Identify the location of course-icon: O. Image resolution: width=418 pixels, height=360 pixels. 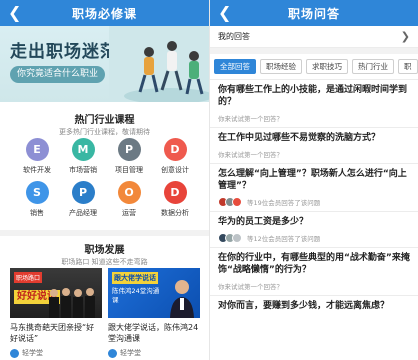
(129, 192).